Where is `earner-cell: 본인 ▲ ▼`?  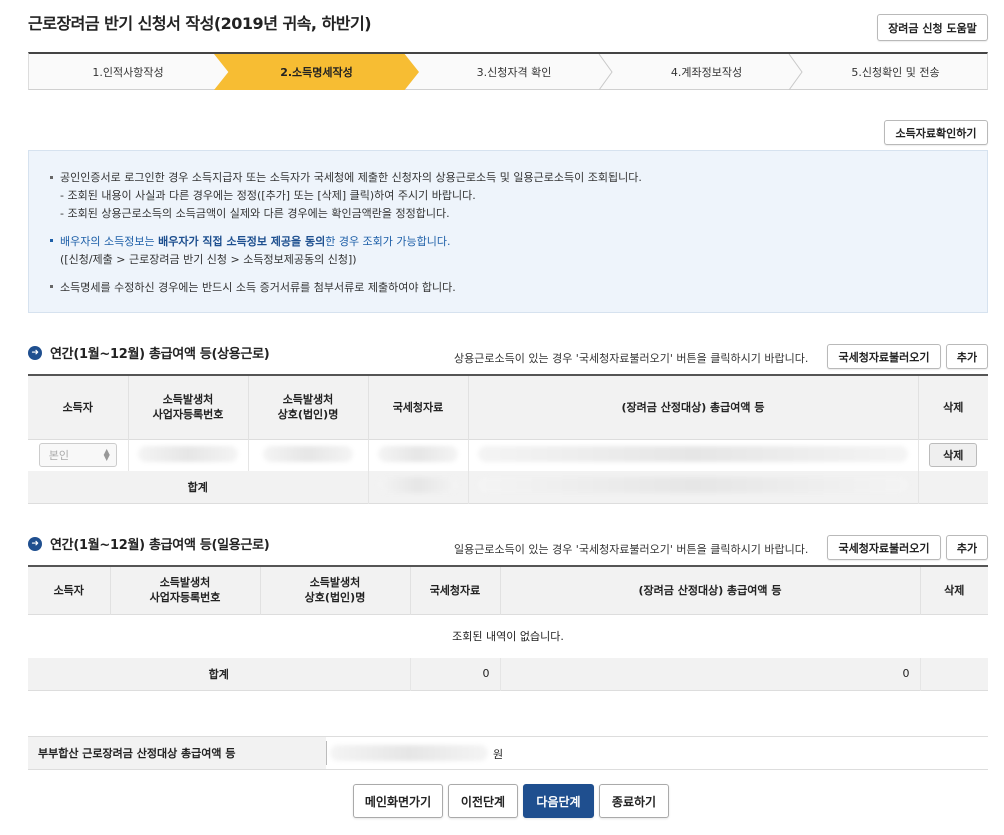
earner-cell: 본인 ▲ ▼ is located at coordinates (78, 455).